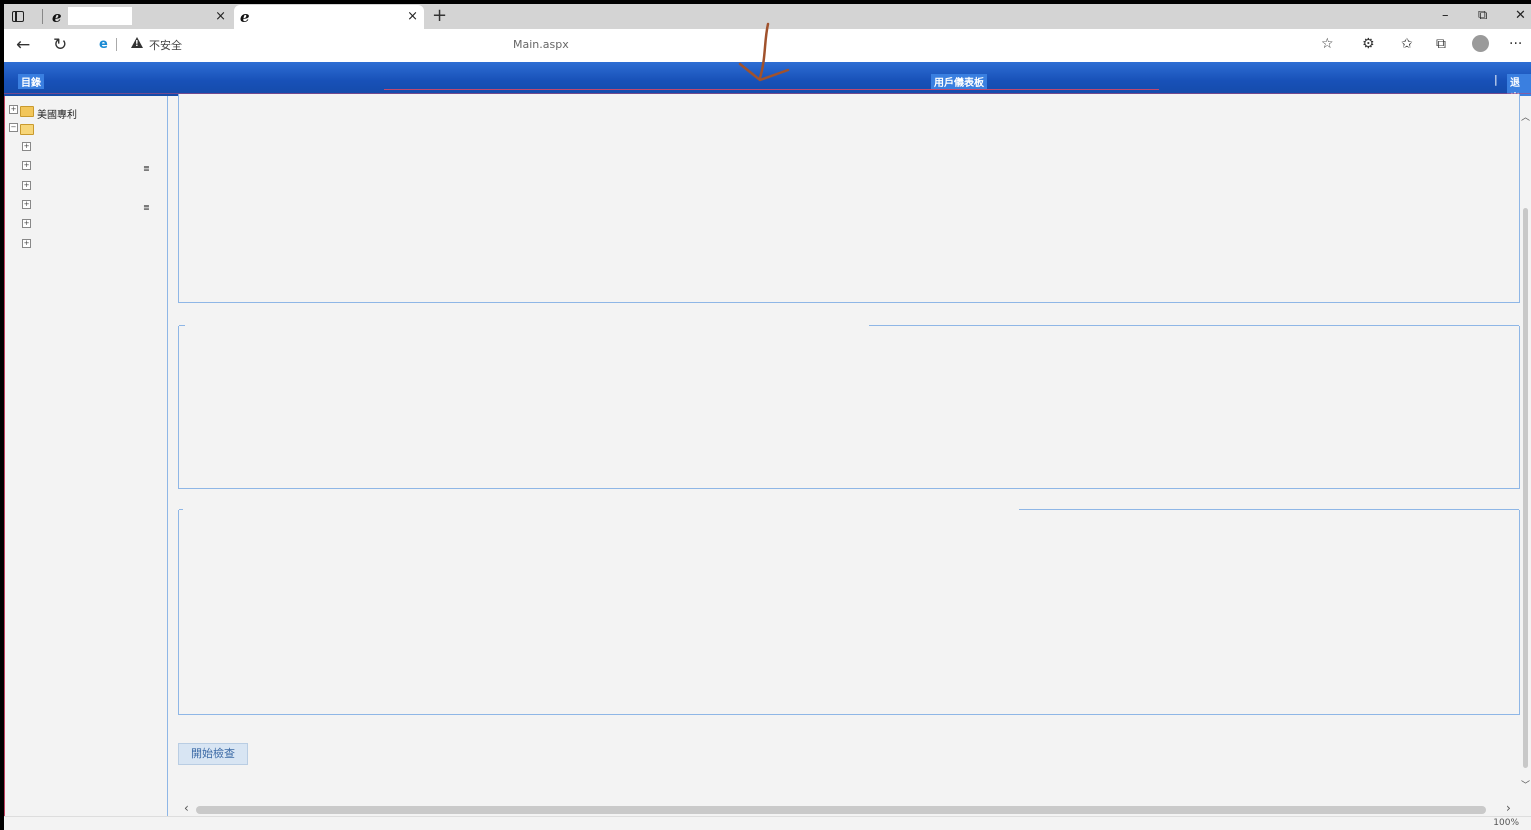  Describe the element at coordinates (1368, 44) in the screenshot. I see `extensions-icon: ⚙` at that location.